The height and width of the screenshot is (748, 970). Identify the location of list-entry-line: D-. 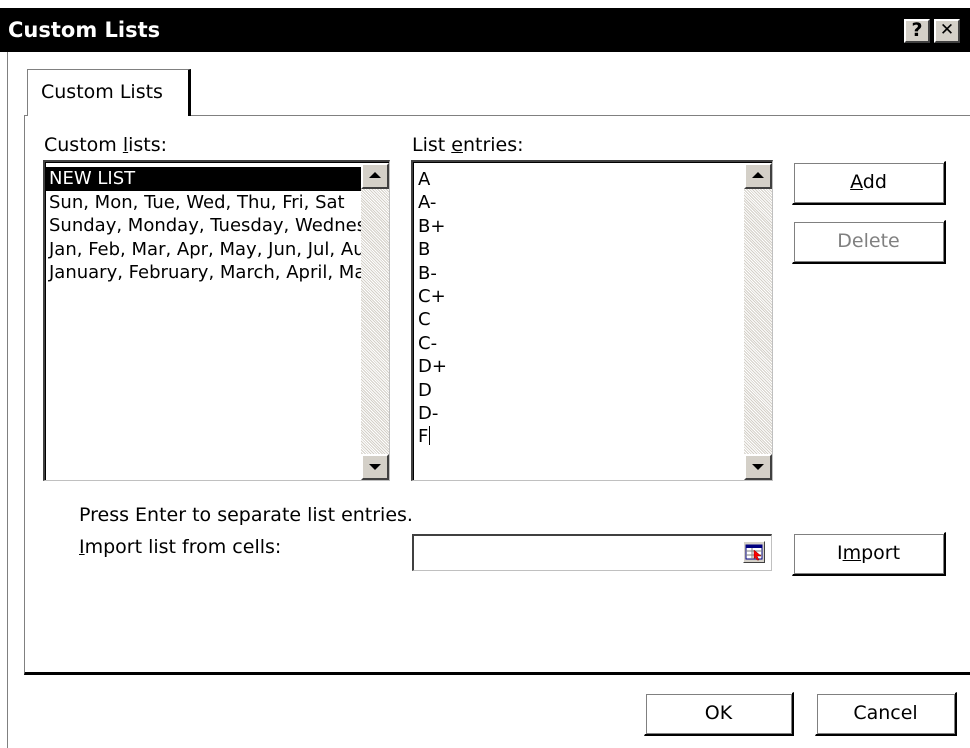
(430, 413).